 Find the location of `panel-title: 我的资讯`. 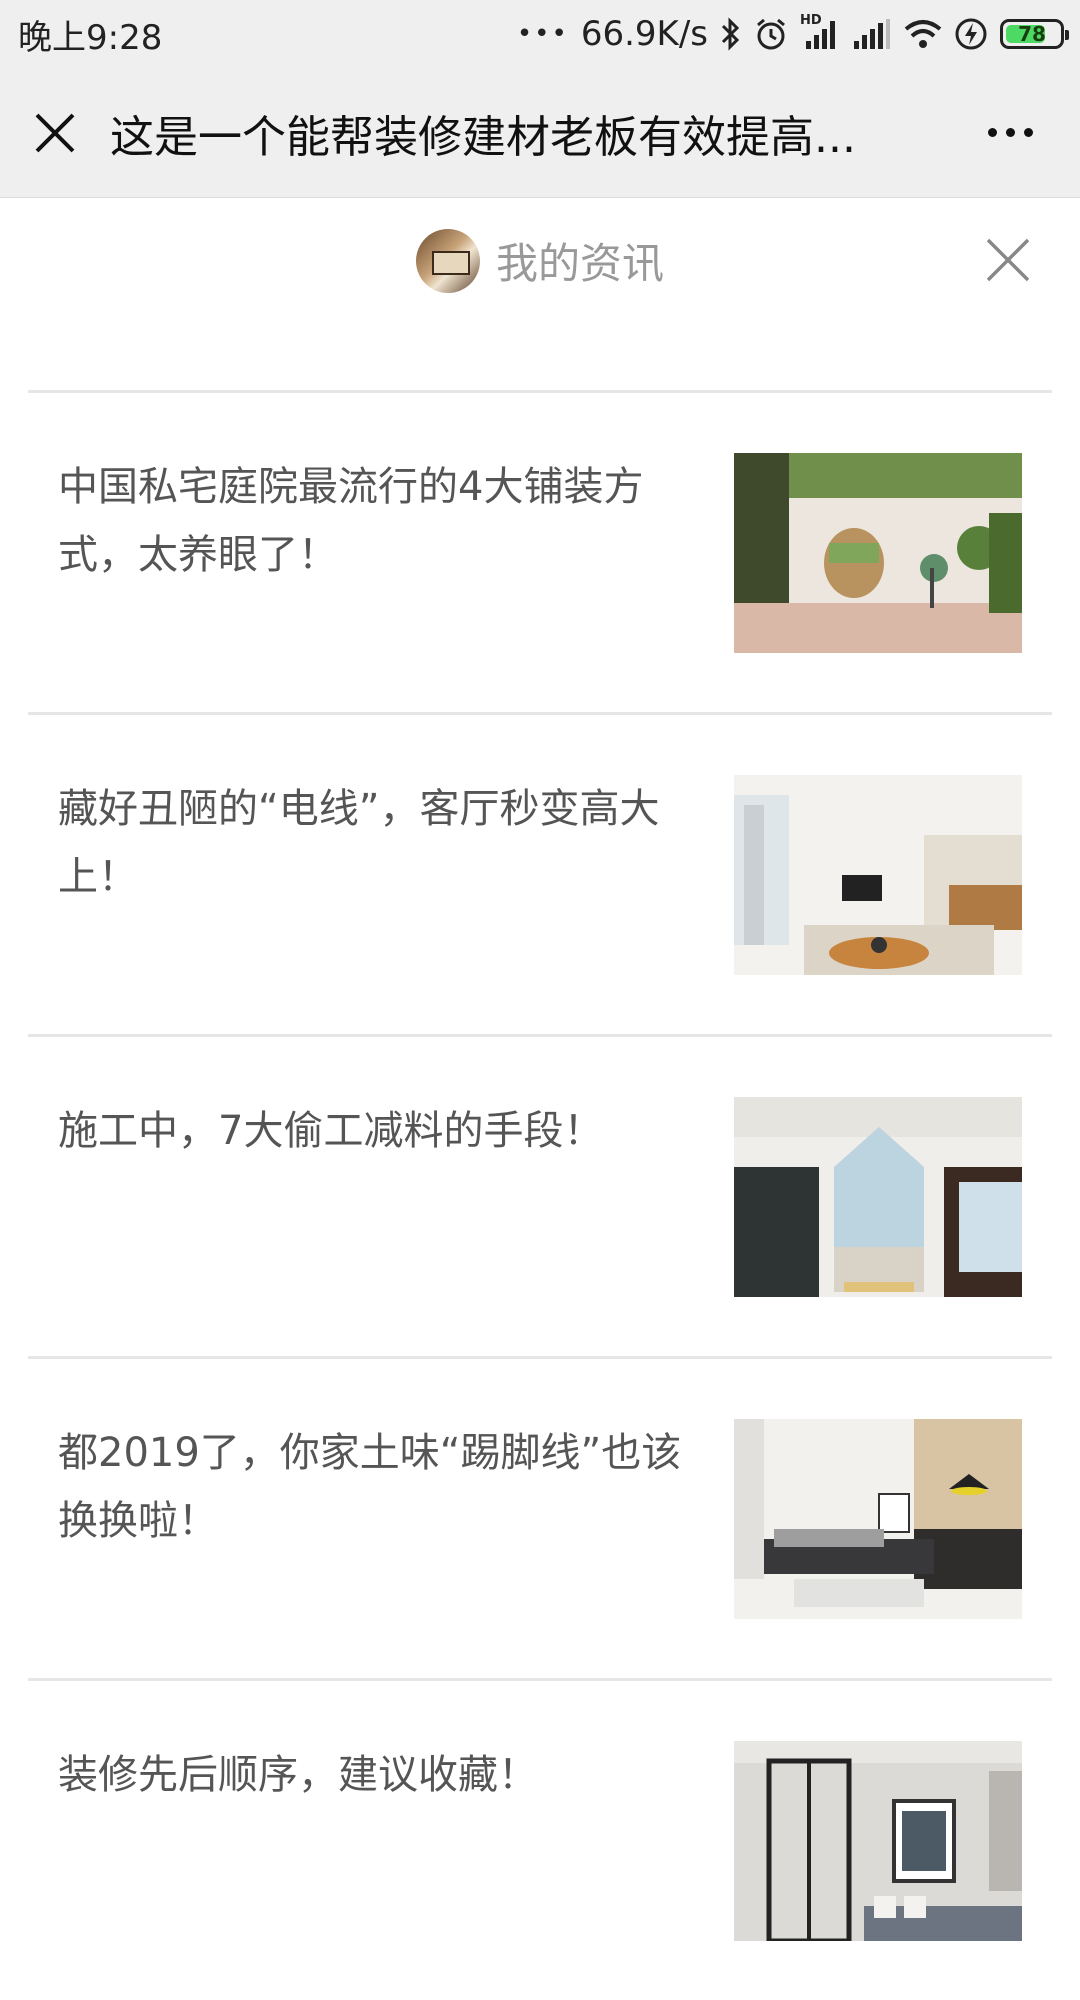

panel-title: 我的资讯 is located at coordinates (579, 263).